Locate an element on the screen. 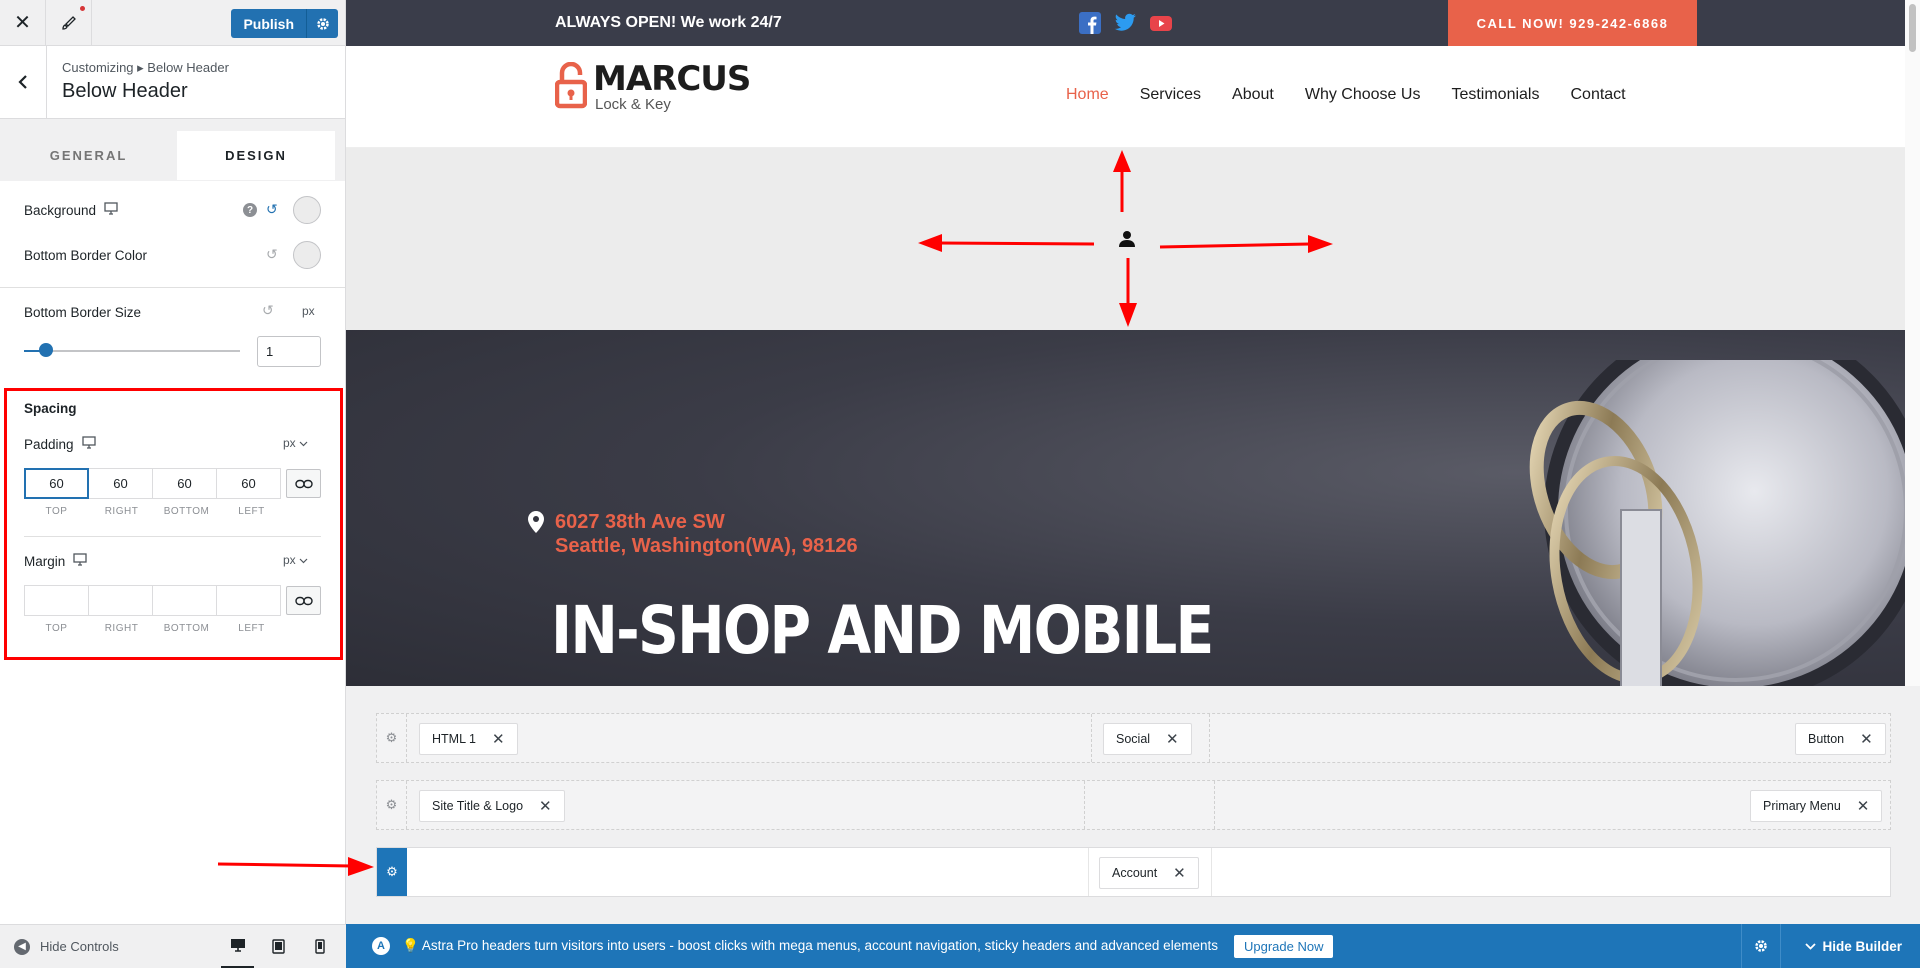 The height and width of the screenshot is (968, 1920). nav-about: About is located at coordinates (1253, 95).